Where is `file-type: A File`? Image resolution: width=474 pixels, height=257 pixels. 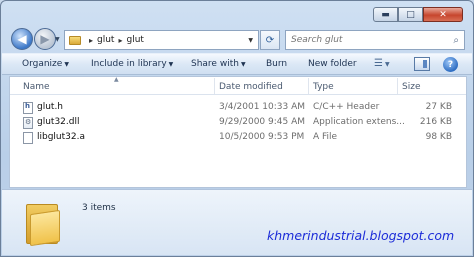
file-type: A File is located at coordinates (325, 137).